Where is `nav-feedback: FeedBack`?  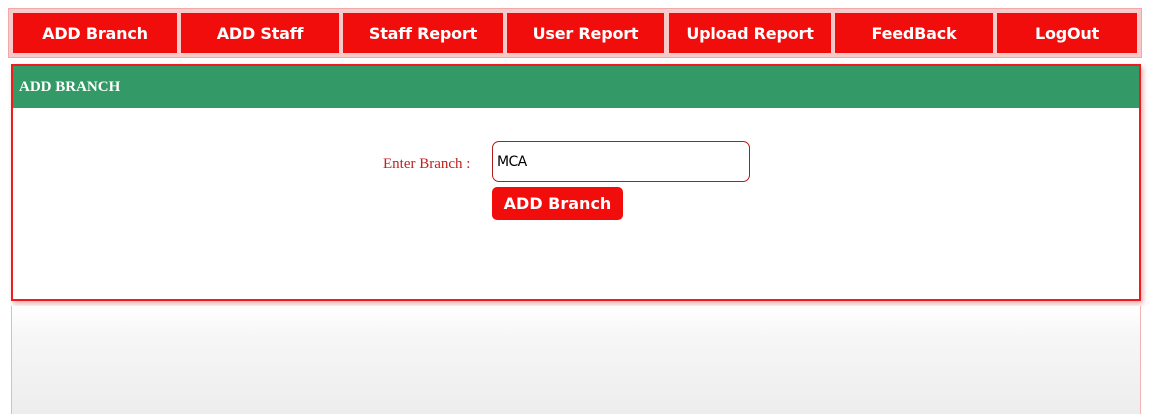
nav-feedback: FeedBack is located at coordinates (914, 33).